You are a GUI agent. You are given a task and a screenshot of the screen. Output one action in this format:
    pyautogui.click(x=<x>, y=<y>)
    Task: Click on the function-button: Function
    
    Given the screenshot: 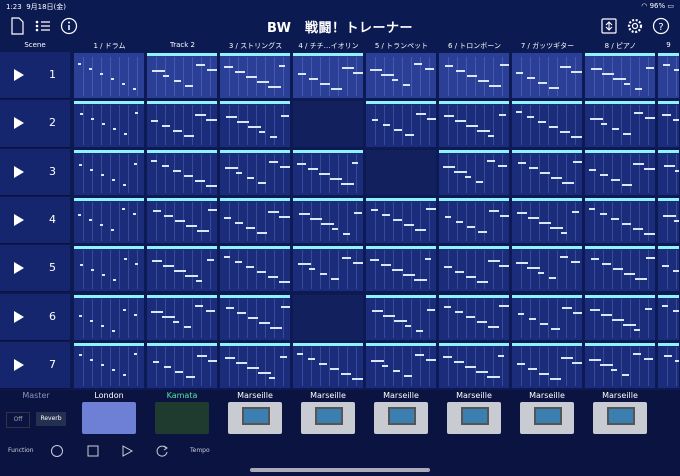 What is the action you would take?
    pyautogui.click(x=21, y=450)
    